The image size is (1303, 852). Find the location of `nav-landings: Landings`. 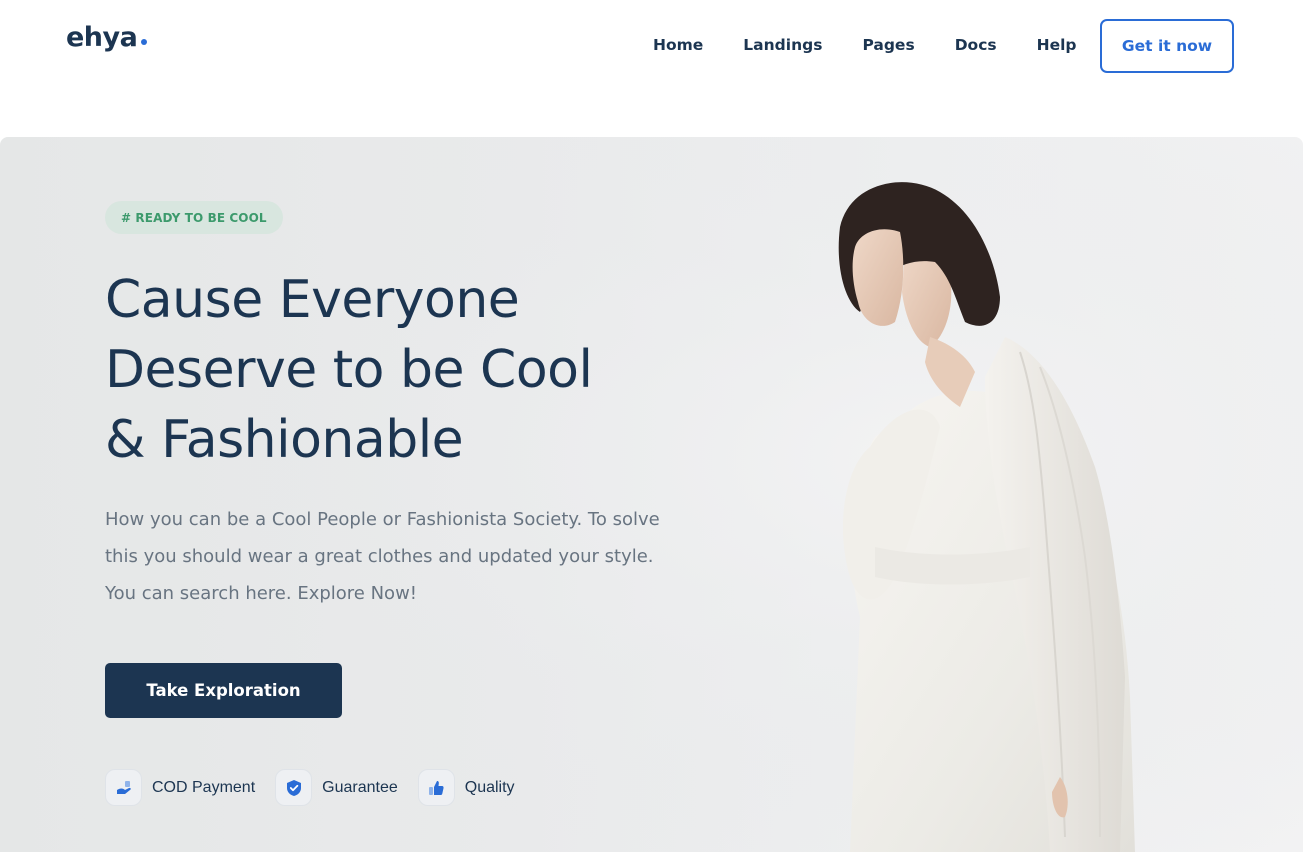

nav-landings: Landings is located at coordinates (782, 45).